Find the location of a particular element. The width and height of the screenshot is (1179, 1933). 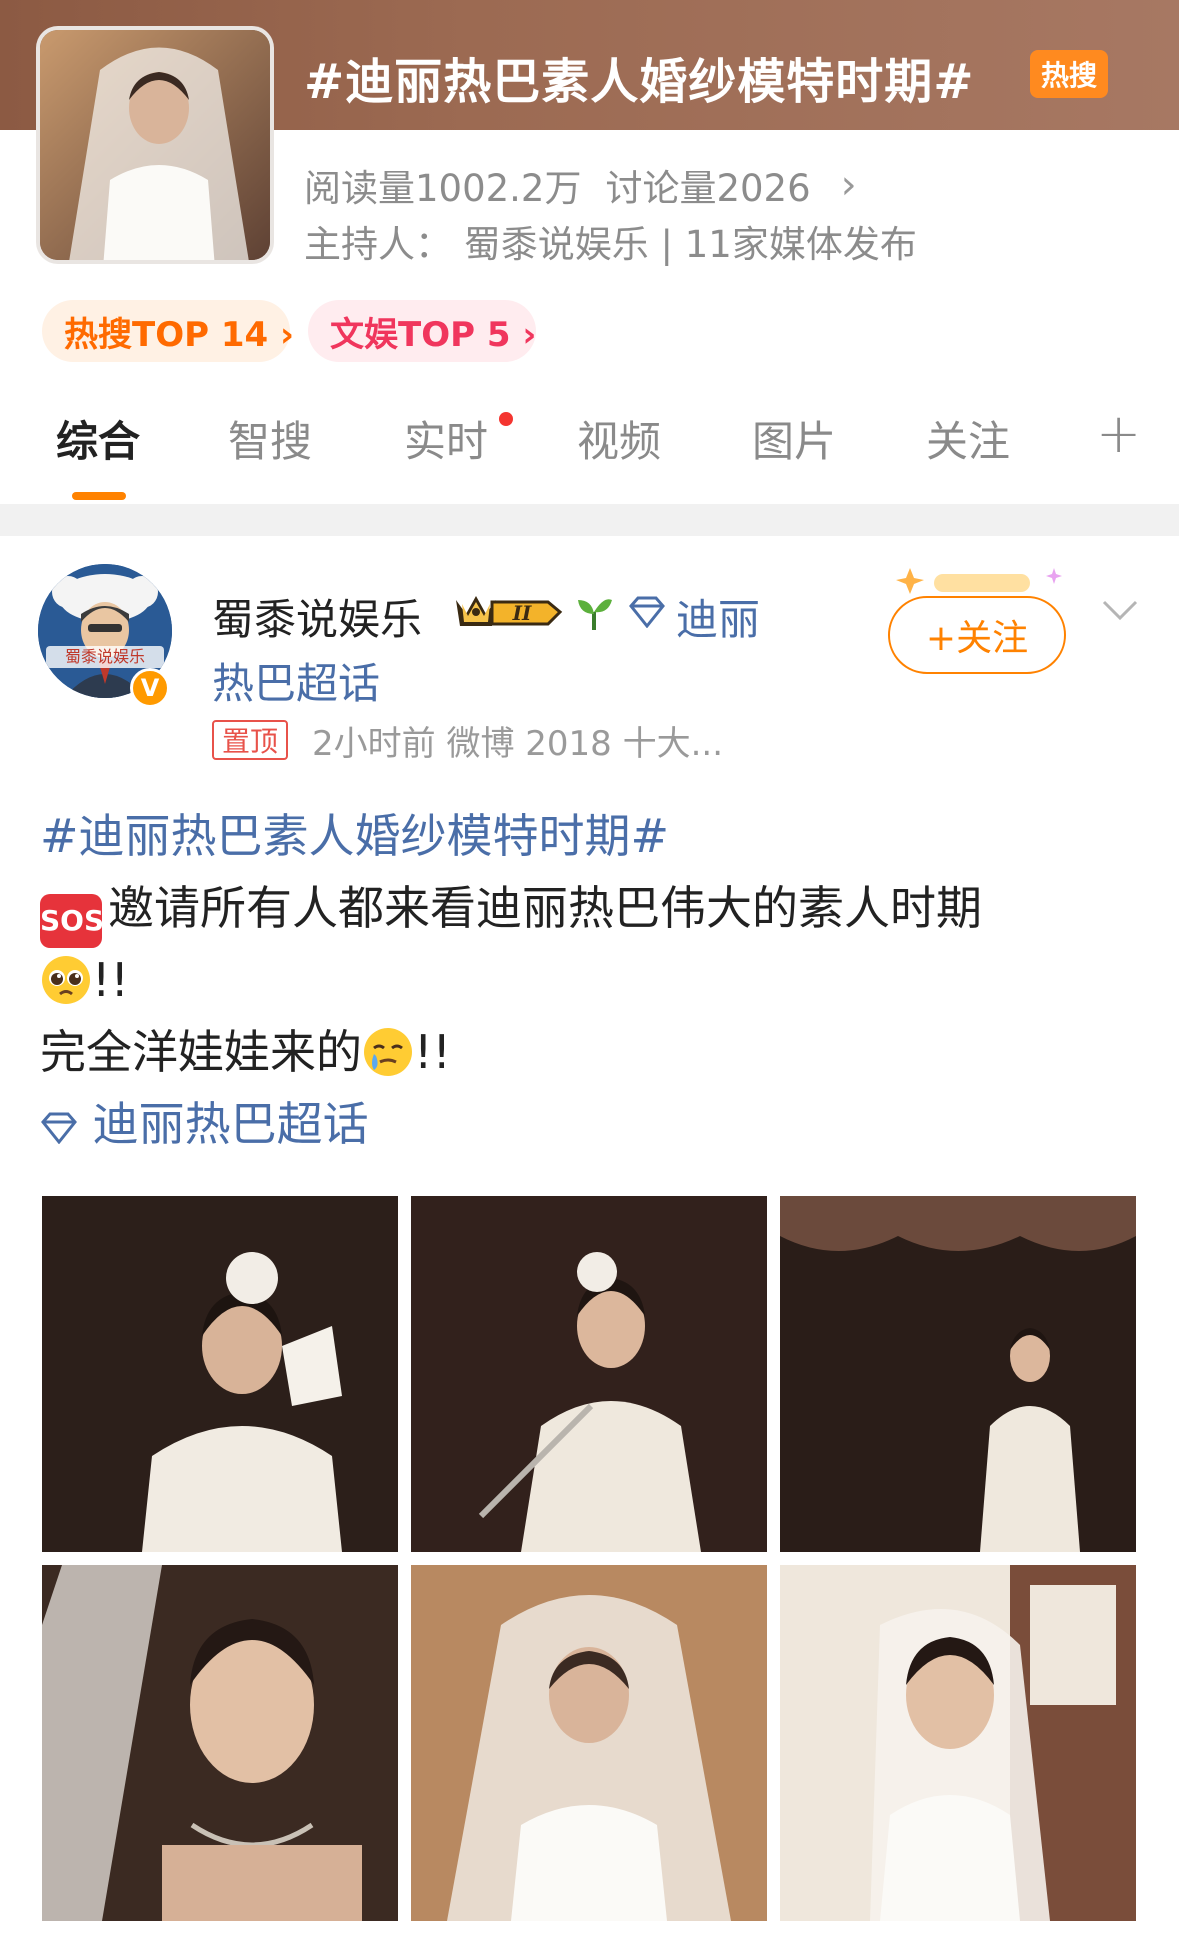

level-badge-text: II is located at coordinates (522, 613).